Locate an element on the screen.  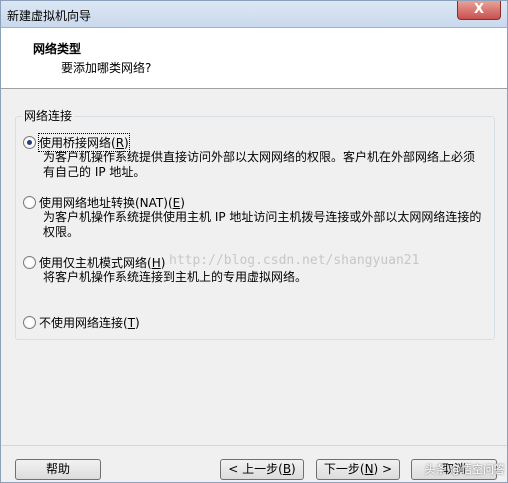
no-network-label: 不使用网络连接(T) is located at coordinates (89, 322).